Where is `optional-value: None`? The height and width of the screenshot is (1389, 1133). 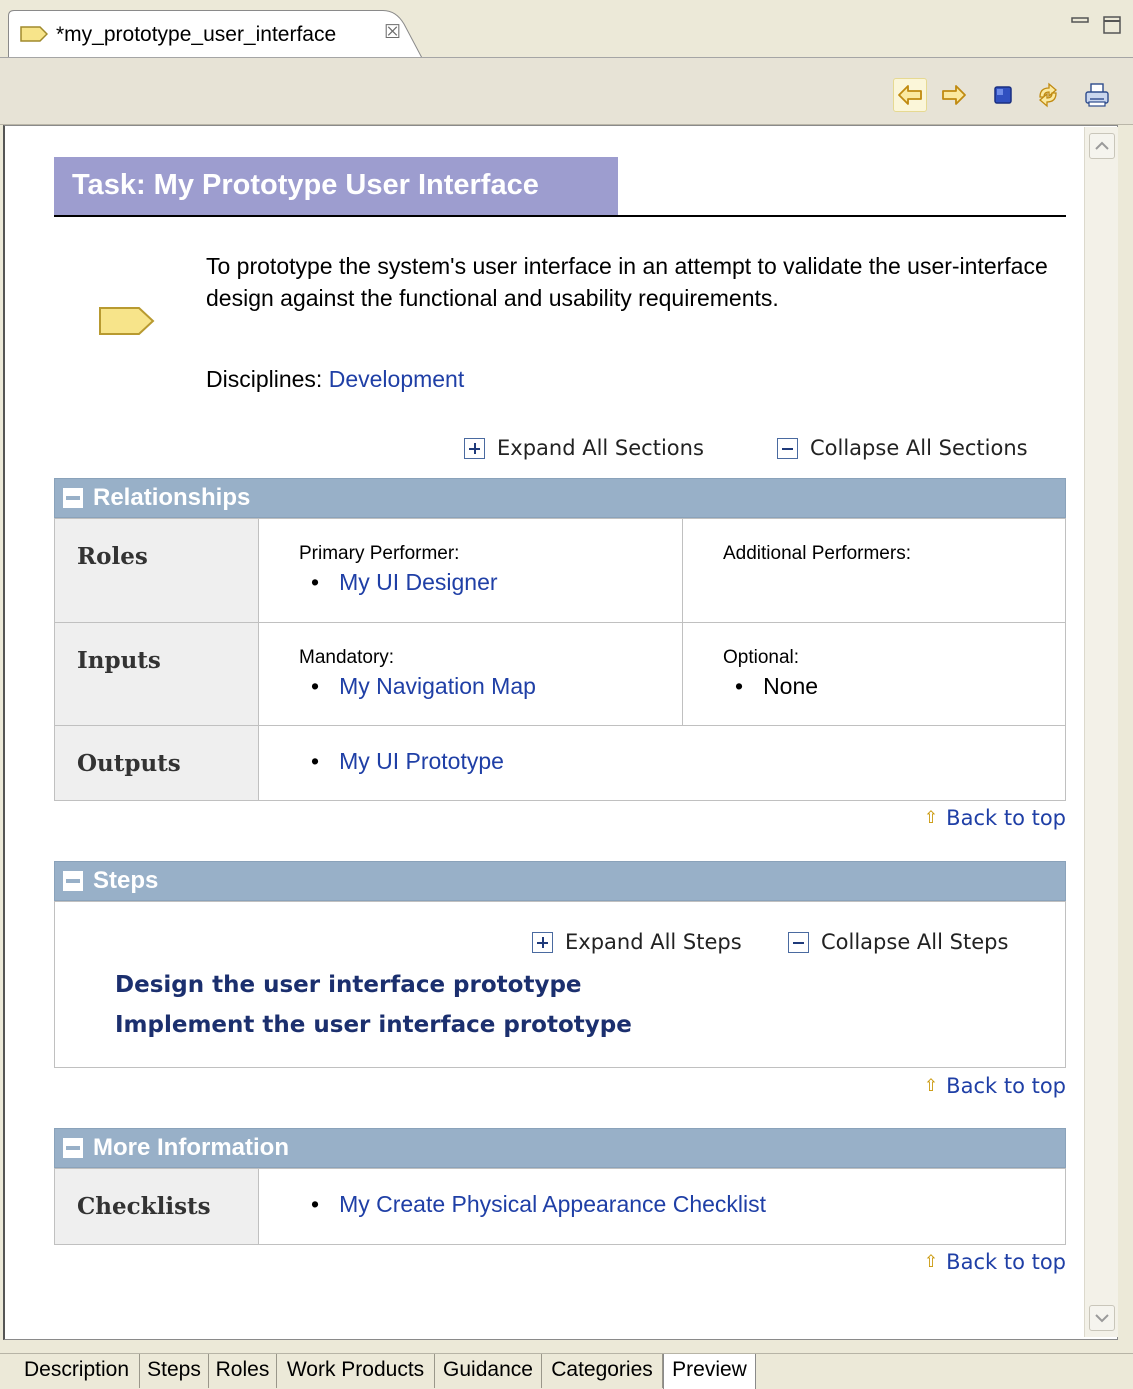 optional-value: None is located at coordinates (791, 686).